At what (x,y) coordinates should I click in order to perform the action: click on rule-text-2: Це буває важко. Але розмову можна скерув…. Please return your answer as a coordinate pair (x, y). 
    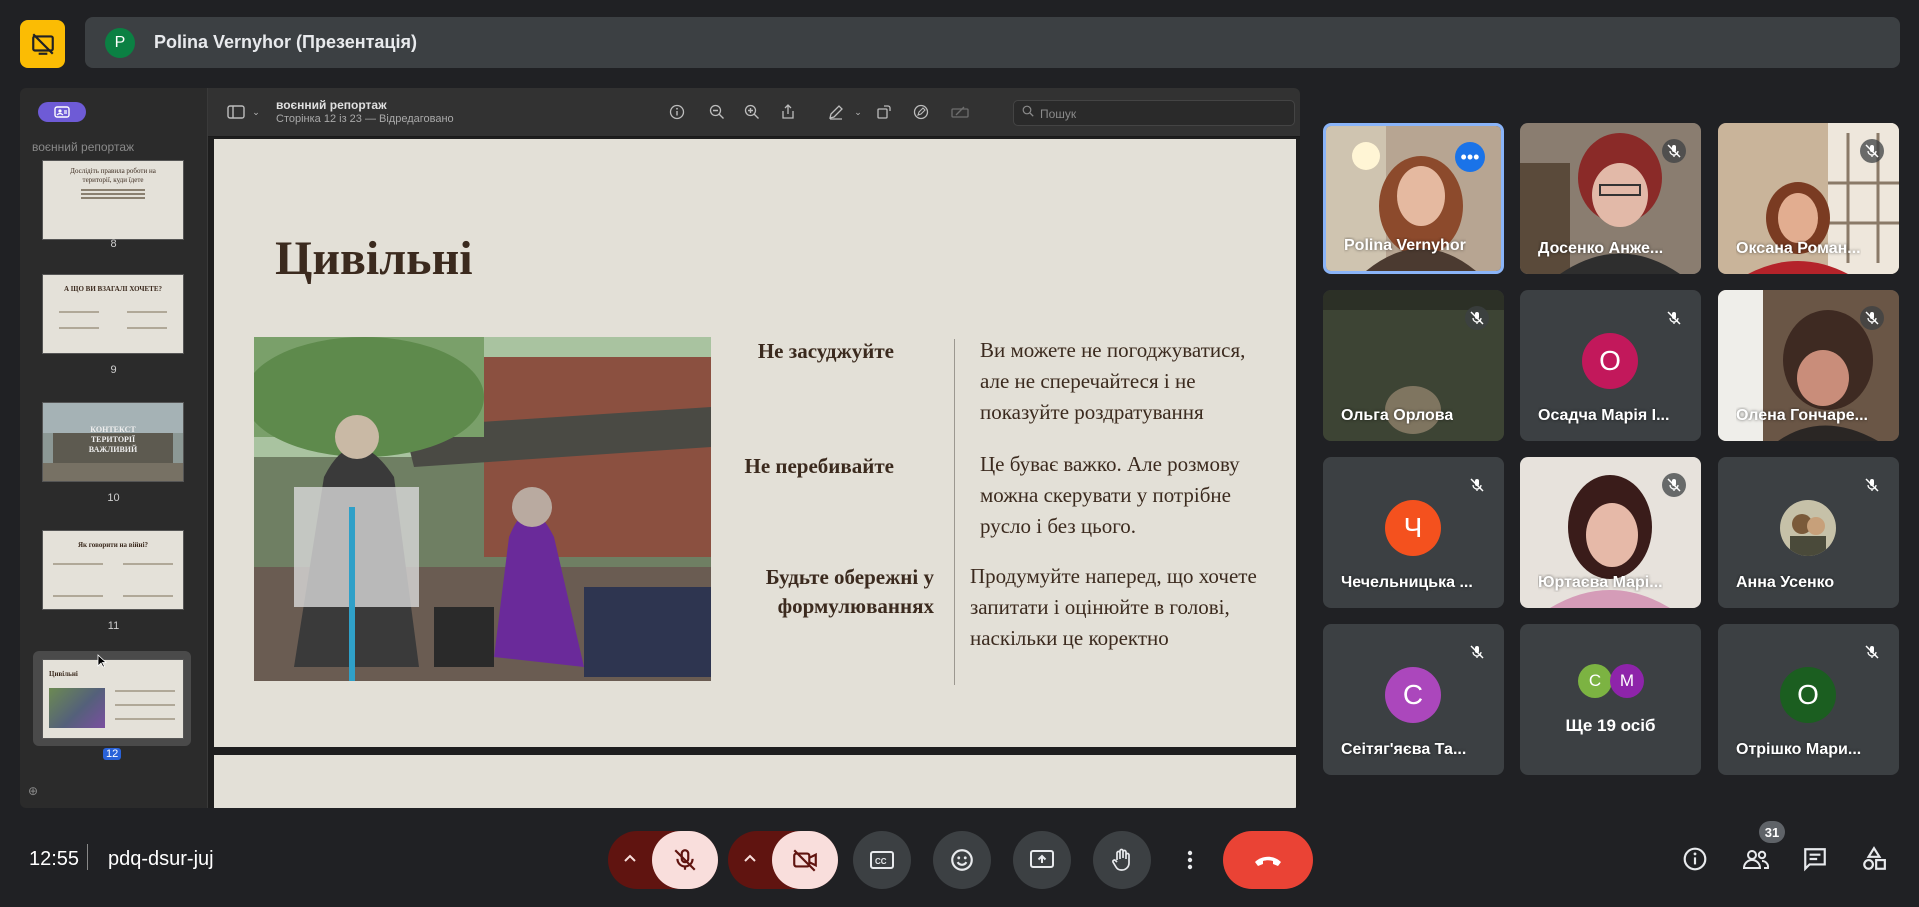
    Looking at the image, I should click on (1110, 495).